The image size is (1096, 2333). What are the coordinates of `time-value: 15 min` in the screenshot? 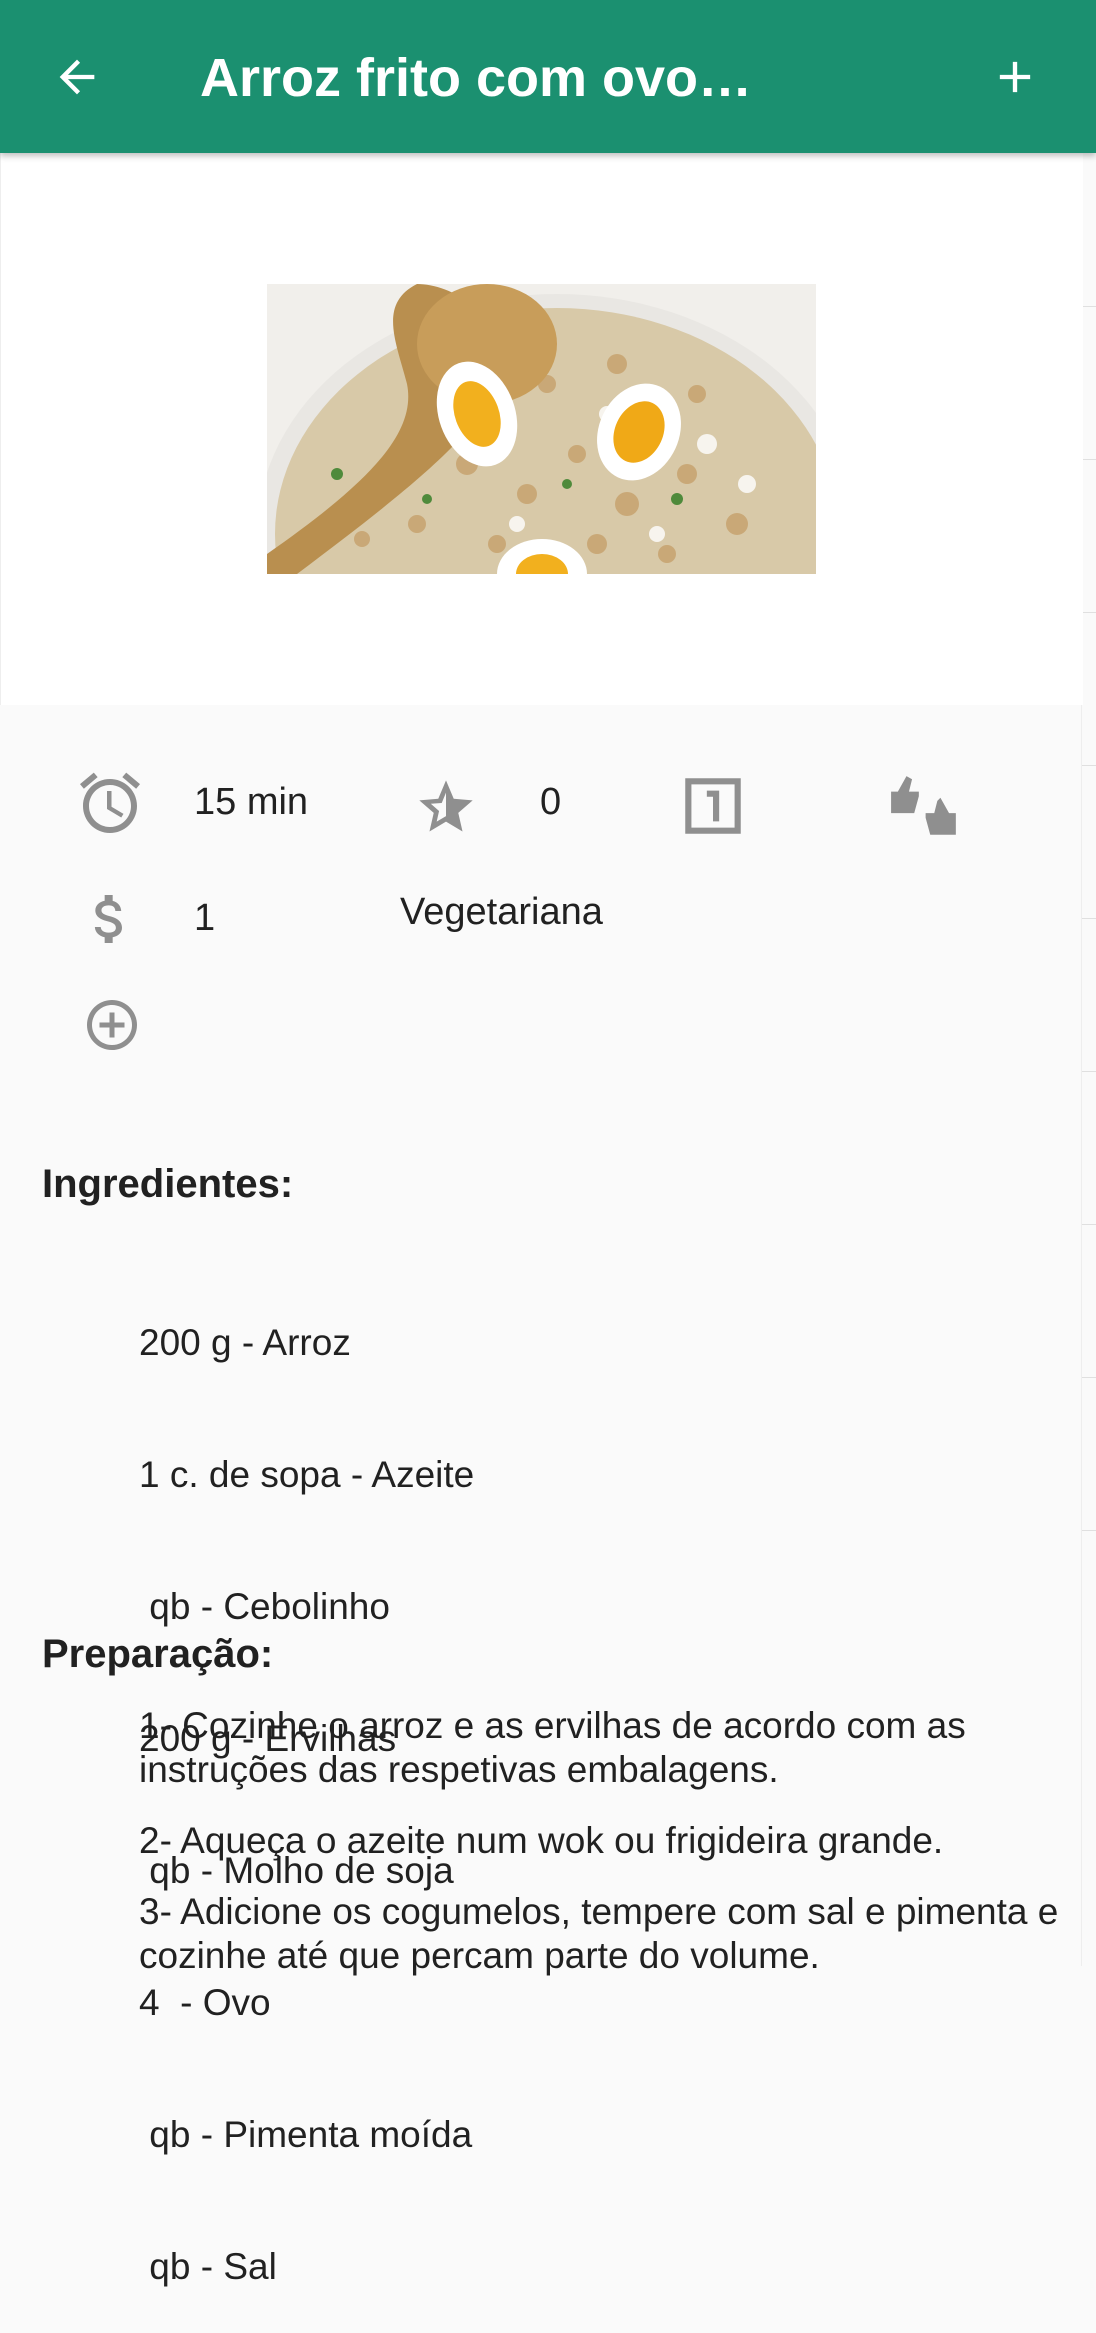 It's located at (251, 802).